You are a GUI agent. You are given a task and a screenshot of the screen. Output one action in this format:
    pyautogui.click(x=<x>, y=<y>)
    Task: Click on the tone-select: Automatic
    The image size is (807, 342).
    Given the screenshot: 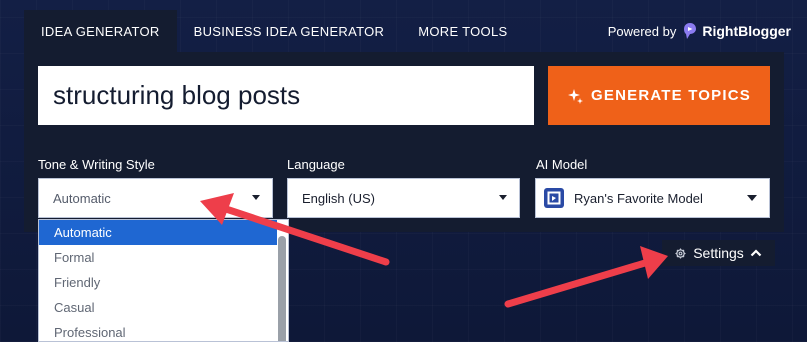 What is the action you would take?
    pyautogui.click(x=155, y=198)
    